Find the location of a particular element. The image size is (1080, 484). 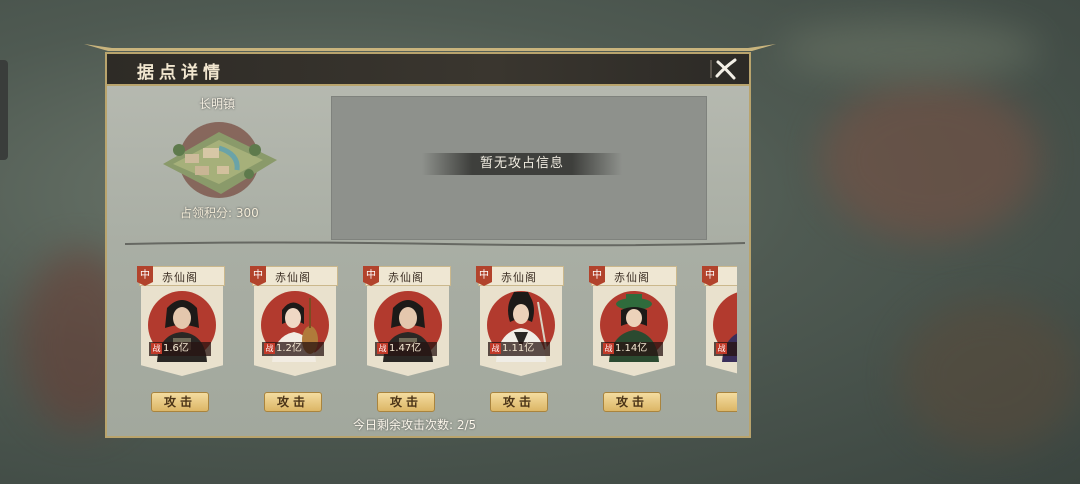

guild-card: 中 赤仙阁 战 1.11亿 攻击 is located at coordinates (520, 339).